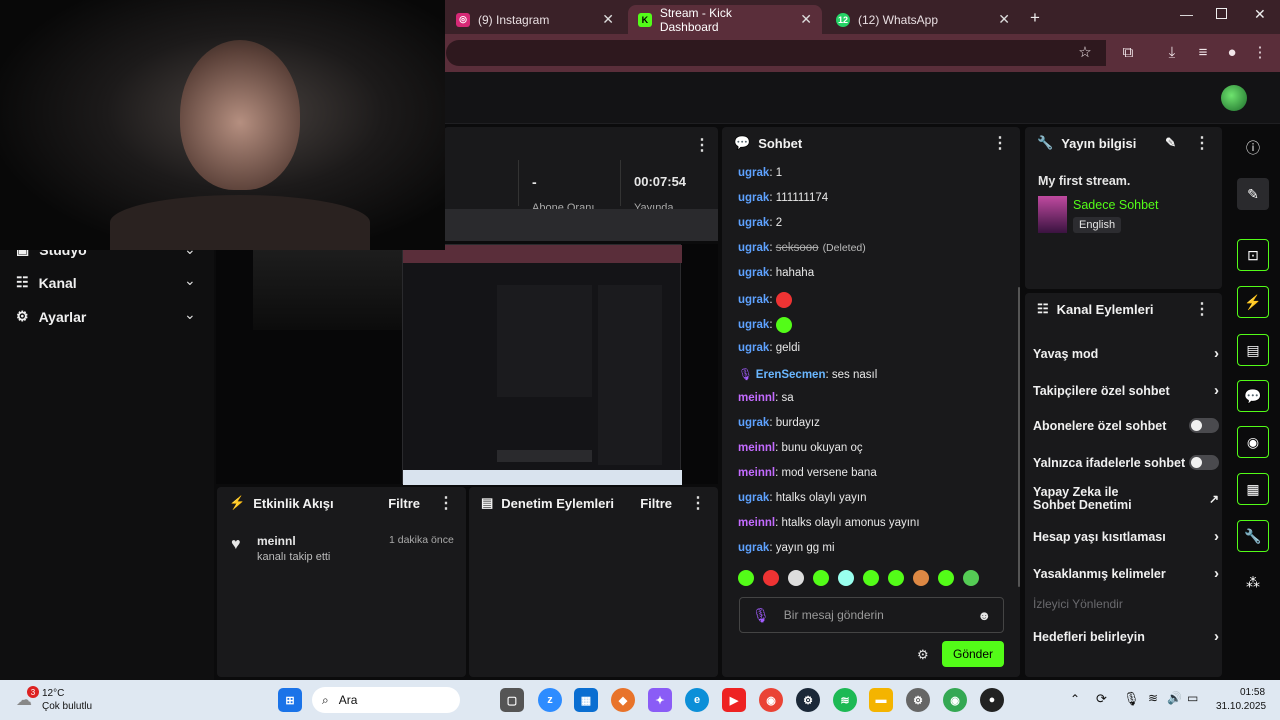 Image resolution: width=1280 pixels, height=720 pixels. I want to click on send-button: Gönder, so click(973, 654).